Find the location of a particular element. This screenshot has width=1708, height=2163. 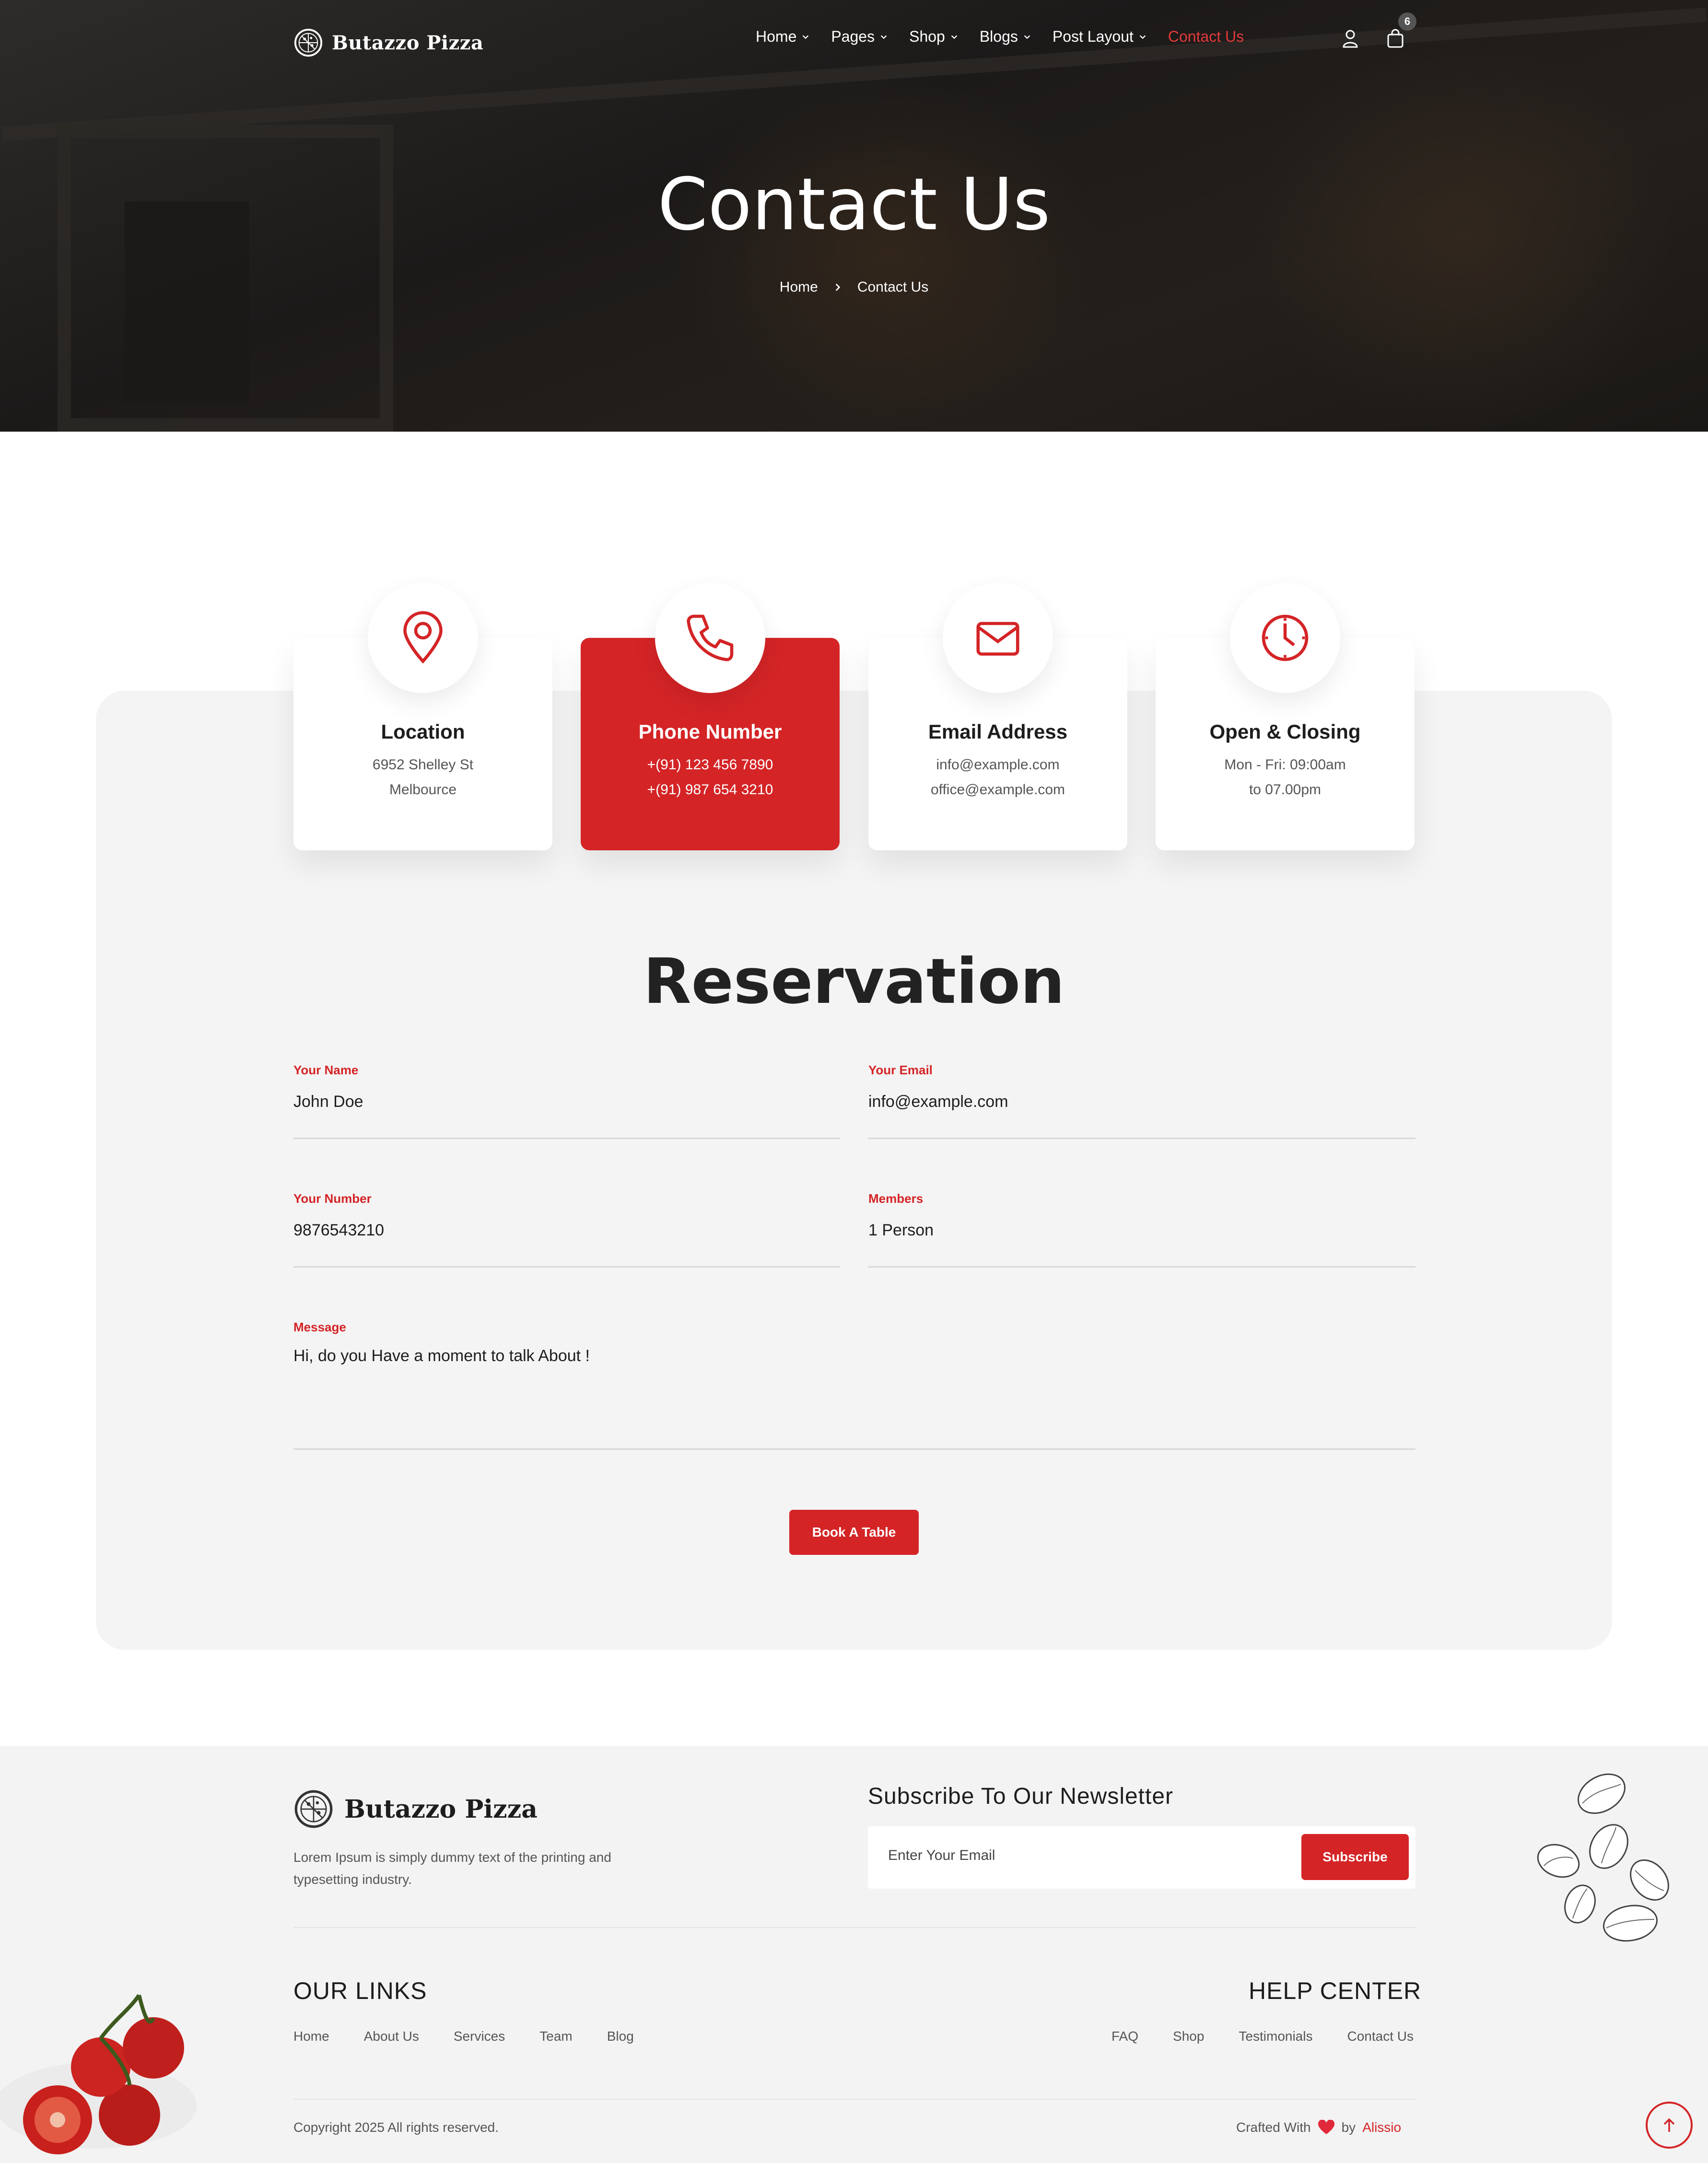

our-links-list: Home About Us Services Team Blog is located at coordinates (464, 2036).